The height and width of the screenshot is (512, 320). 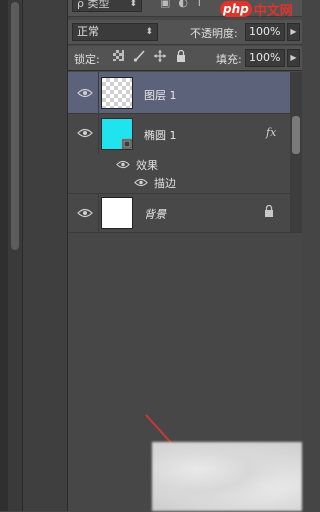 I want to click on layers-scrollbar-thumb, so click(x=296, y=135).